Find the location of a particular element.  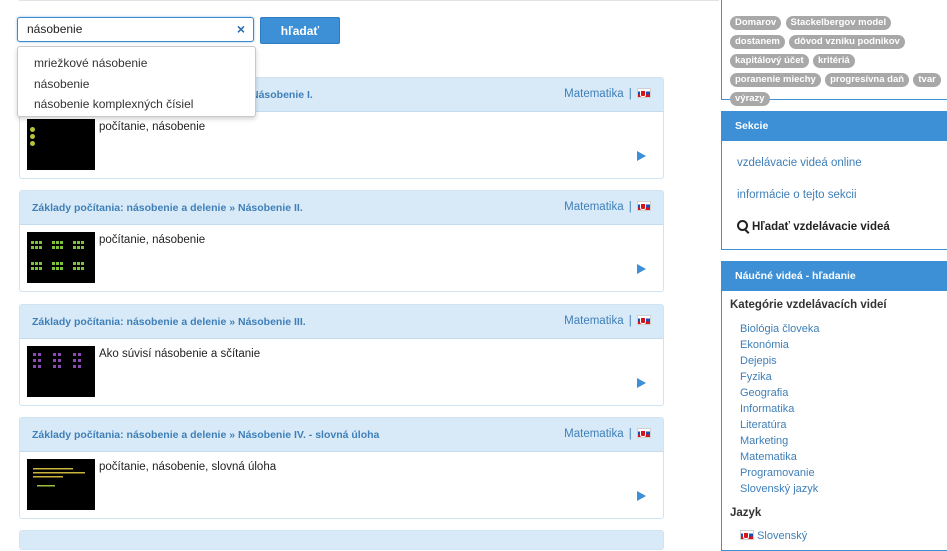

result-card-header is located at coordinates (341, 540).